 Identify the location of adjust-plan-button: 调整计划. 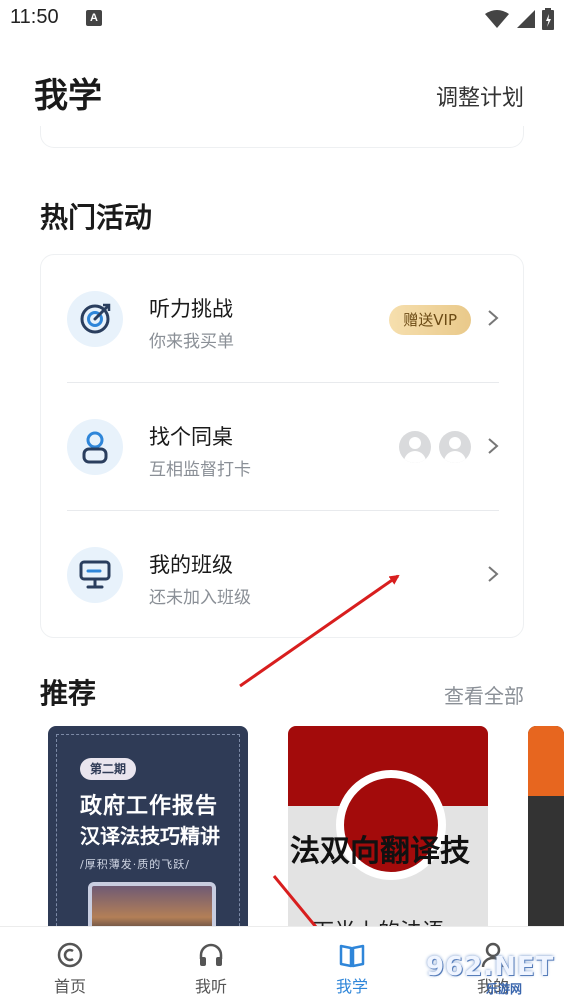
(480, 96).